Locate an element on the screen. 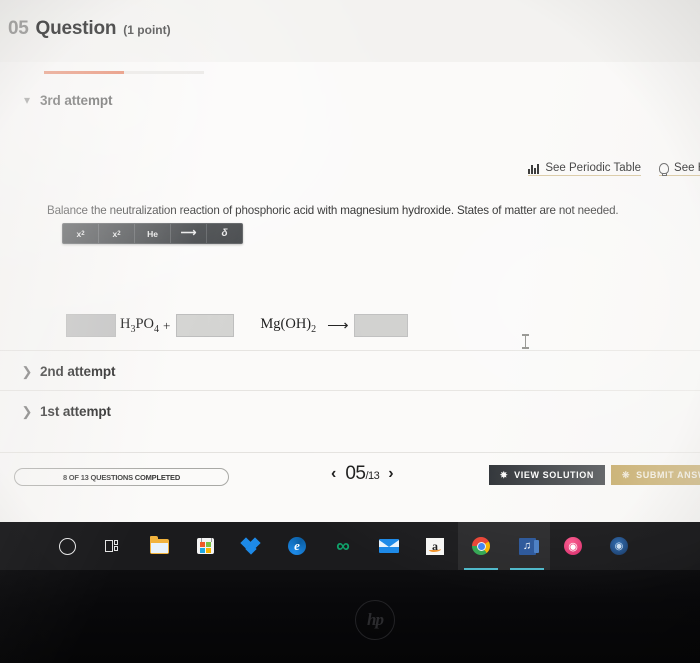 The height and width of the screenshot is (663, 700). reaction-arrow-button: ⟶ is located at coordinates (189, 233).